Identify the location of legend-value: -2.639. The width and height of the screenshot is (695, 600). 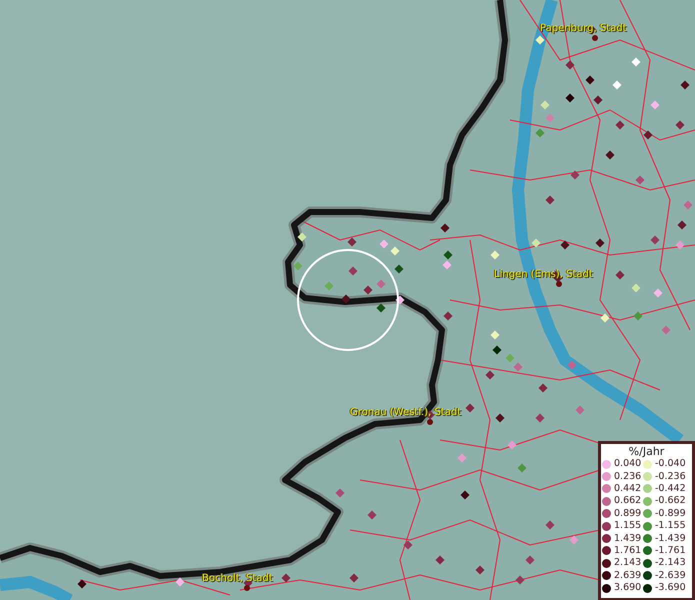
(670, 576).